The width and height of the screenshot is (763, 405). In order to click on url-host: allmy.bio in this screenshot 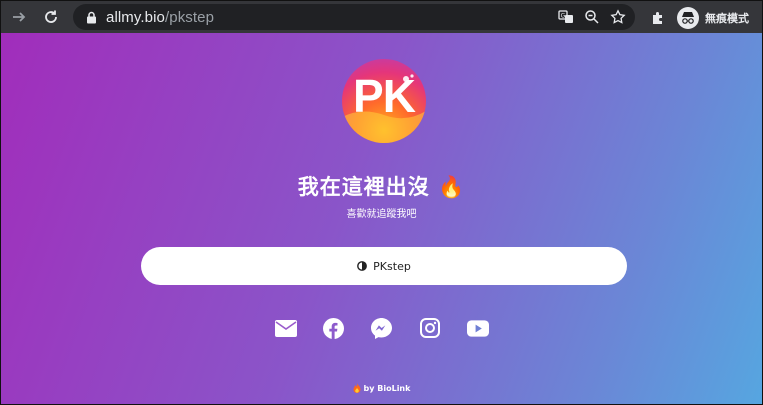, I will do `click(135, 17)`.